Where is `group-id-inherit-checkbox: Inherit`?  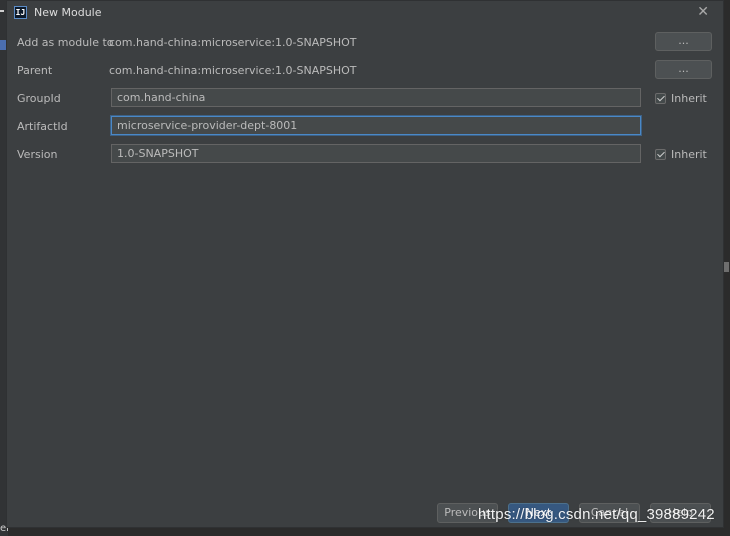 group-id-inherit-checkbox: Inherit is located at coordinates (681, 98).